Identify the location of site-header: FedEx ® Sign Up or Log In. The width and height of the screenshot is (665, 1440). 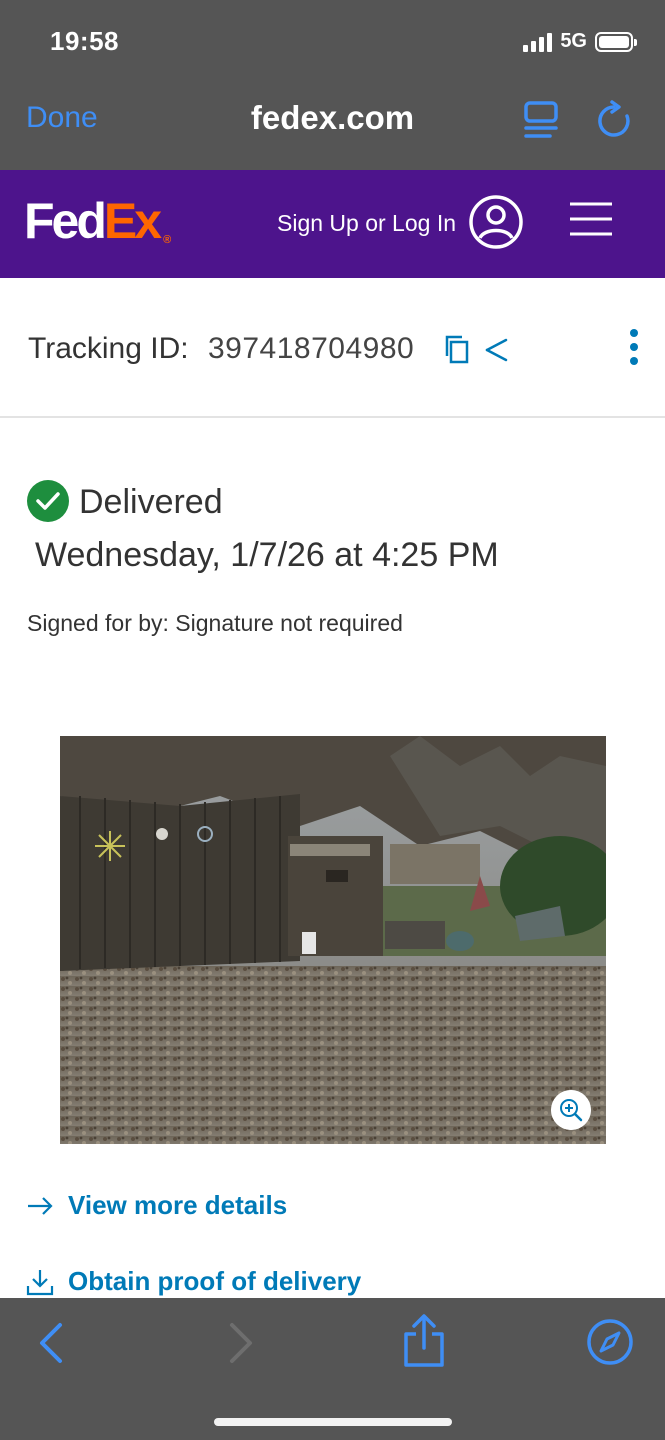
(332, 224).